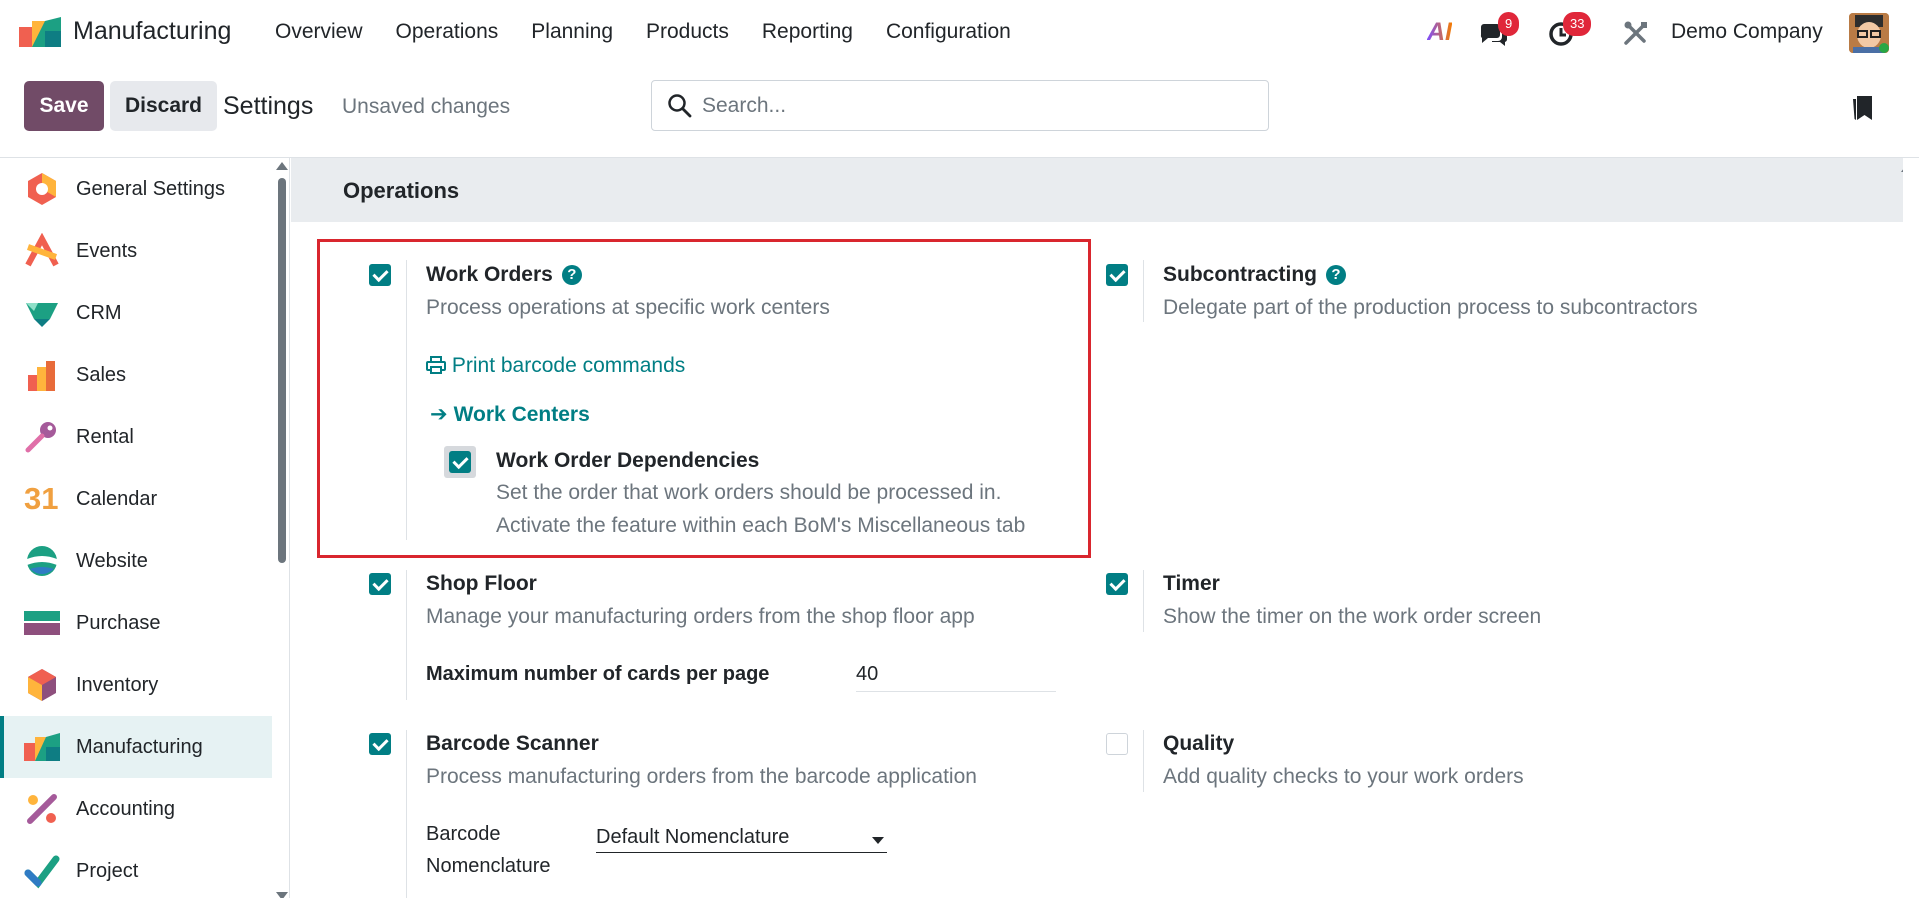  What do you see at coordinates (99, 312) in the screenshot?
I see `sidebar-item-label: CRM` at bounding box center [99, 312].